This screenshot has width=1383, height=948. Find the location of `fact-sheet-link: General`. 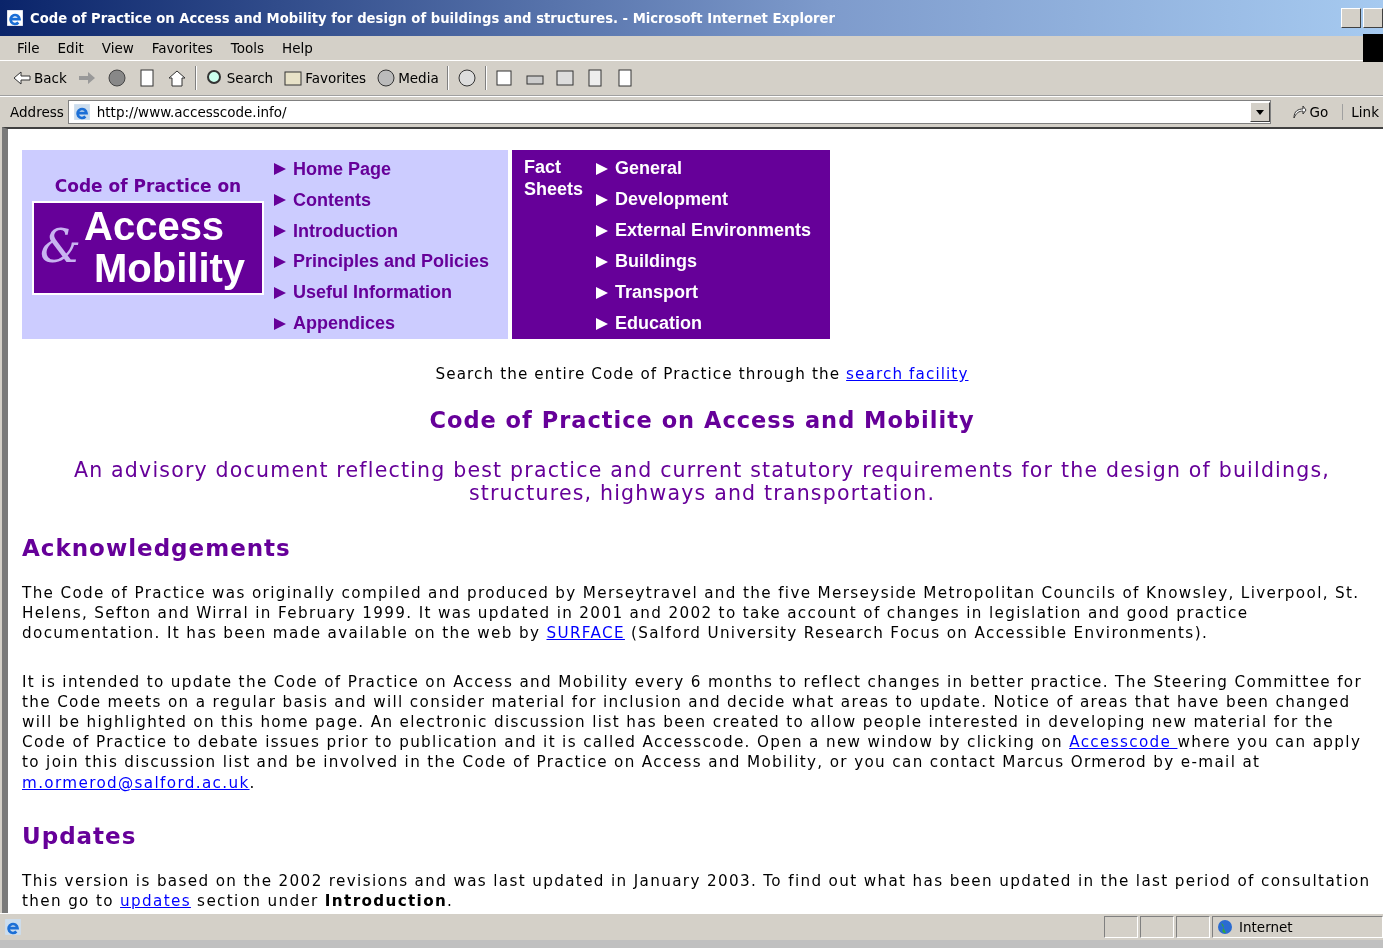

fact-sheet-link: General is located at coordinates (704, 168).